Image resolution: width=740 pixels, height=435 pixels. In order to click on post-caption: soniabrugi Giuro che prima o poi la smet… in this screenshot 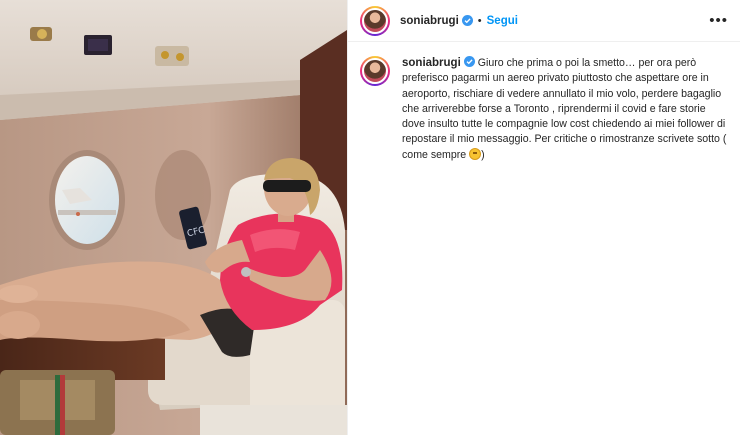, I will do `click(565, 109)`.